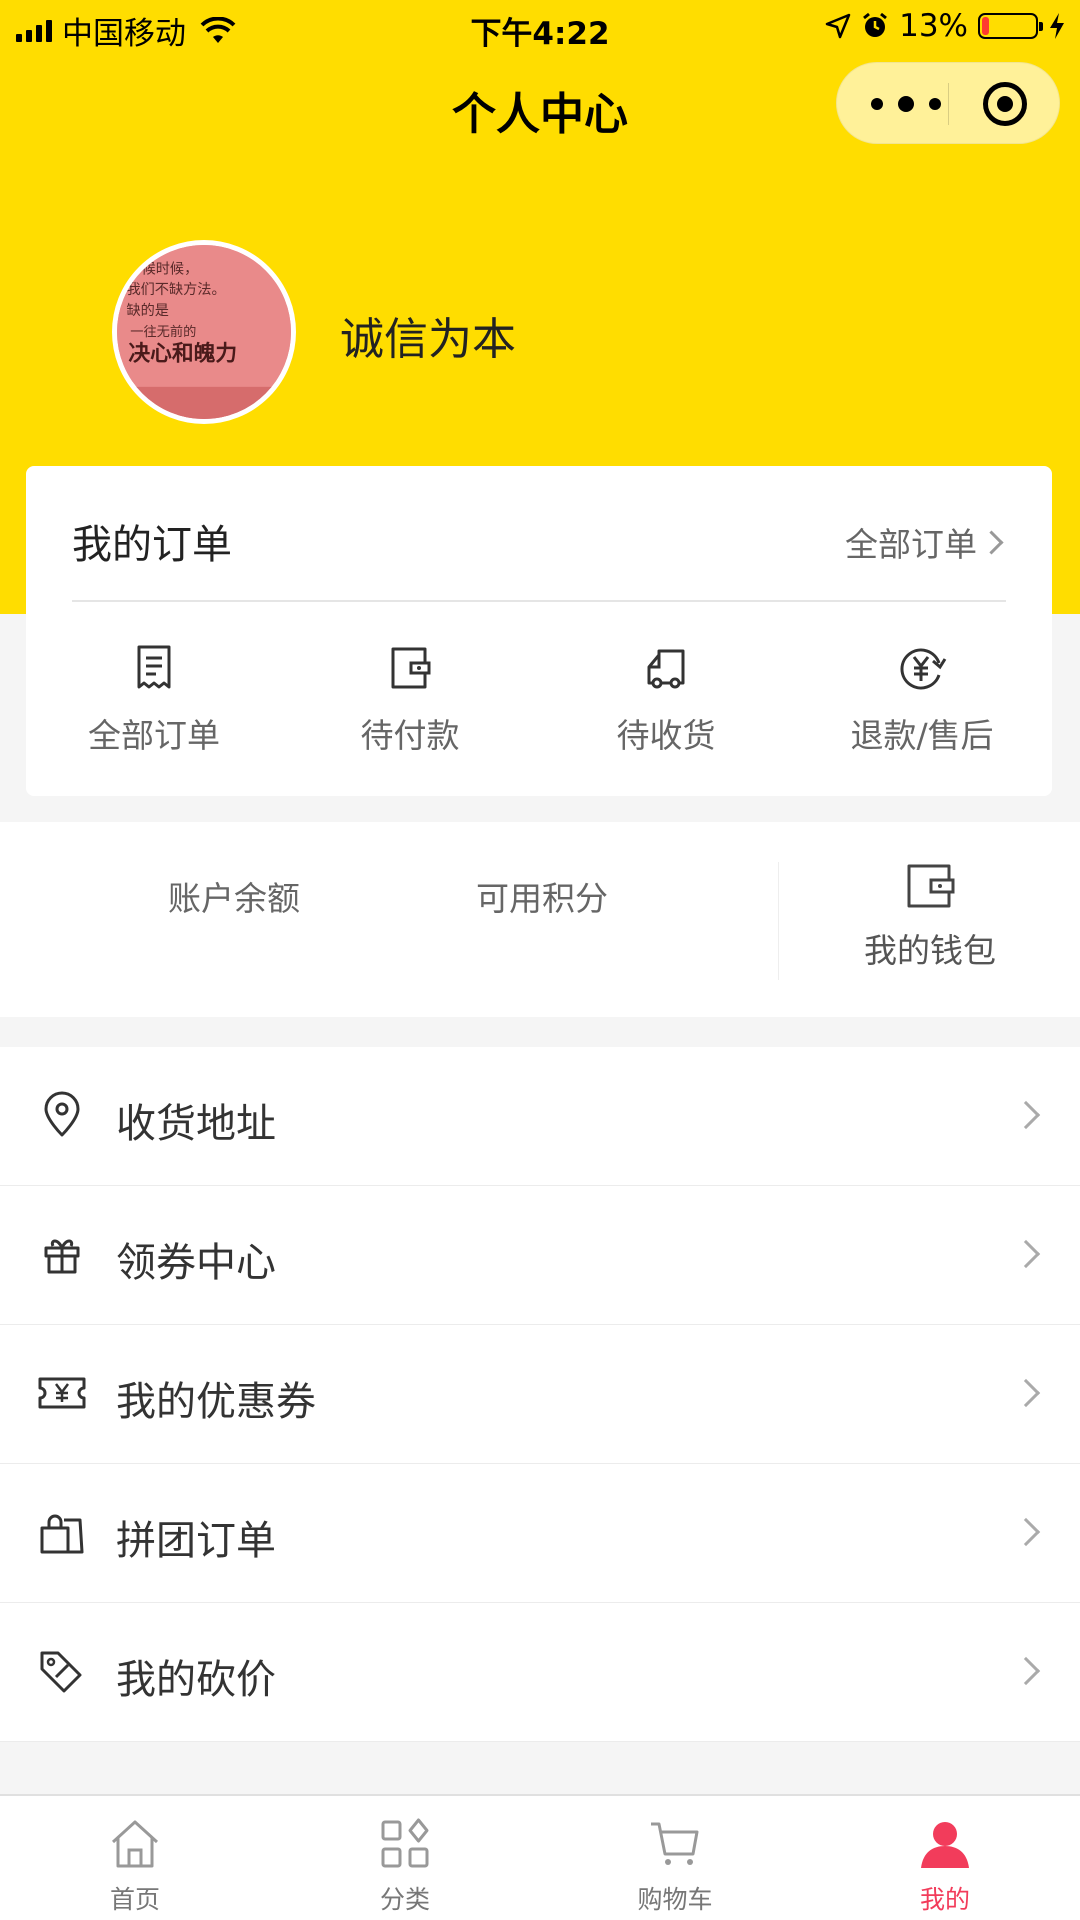  Describe the element at coordinates (1005, 104) in the screenshot. I see `close-miniprogram-icon` at that location.